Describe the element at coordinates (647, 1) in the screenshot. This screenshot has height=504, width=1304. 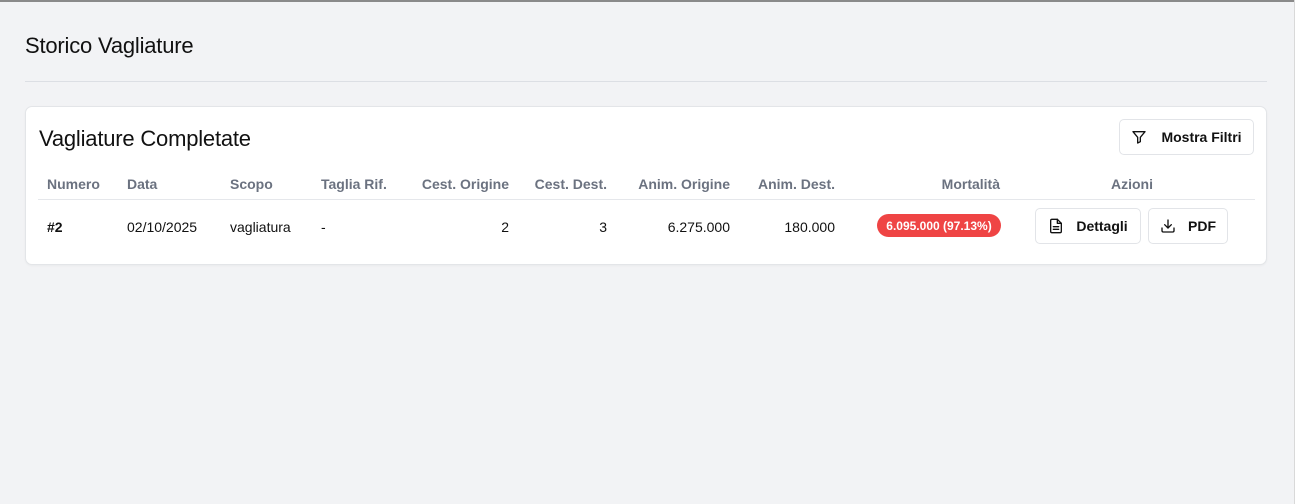
I see `window-top-border` at that location.